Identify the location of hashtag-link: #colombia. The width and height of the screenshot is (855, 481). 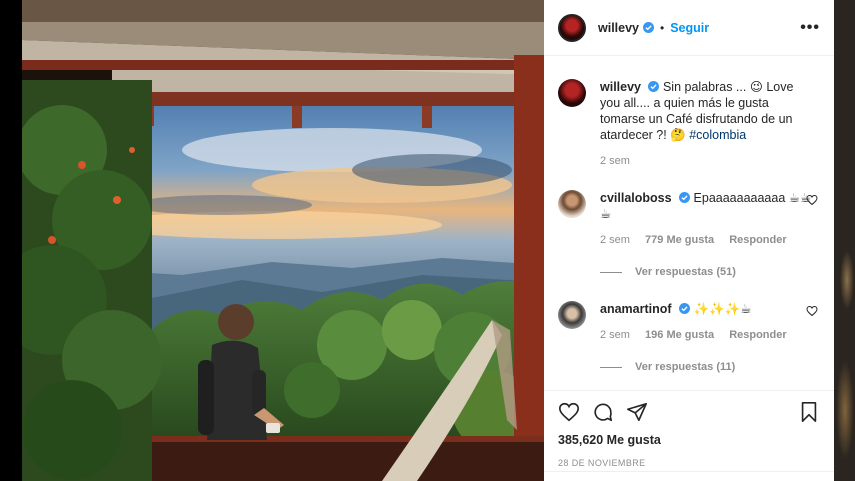
(717, 135).